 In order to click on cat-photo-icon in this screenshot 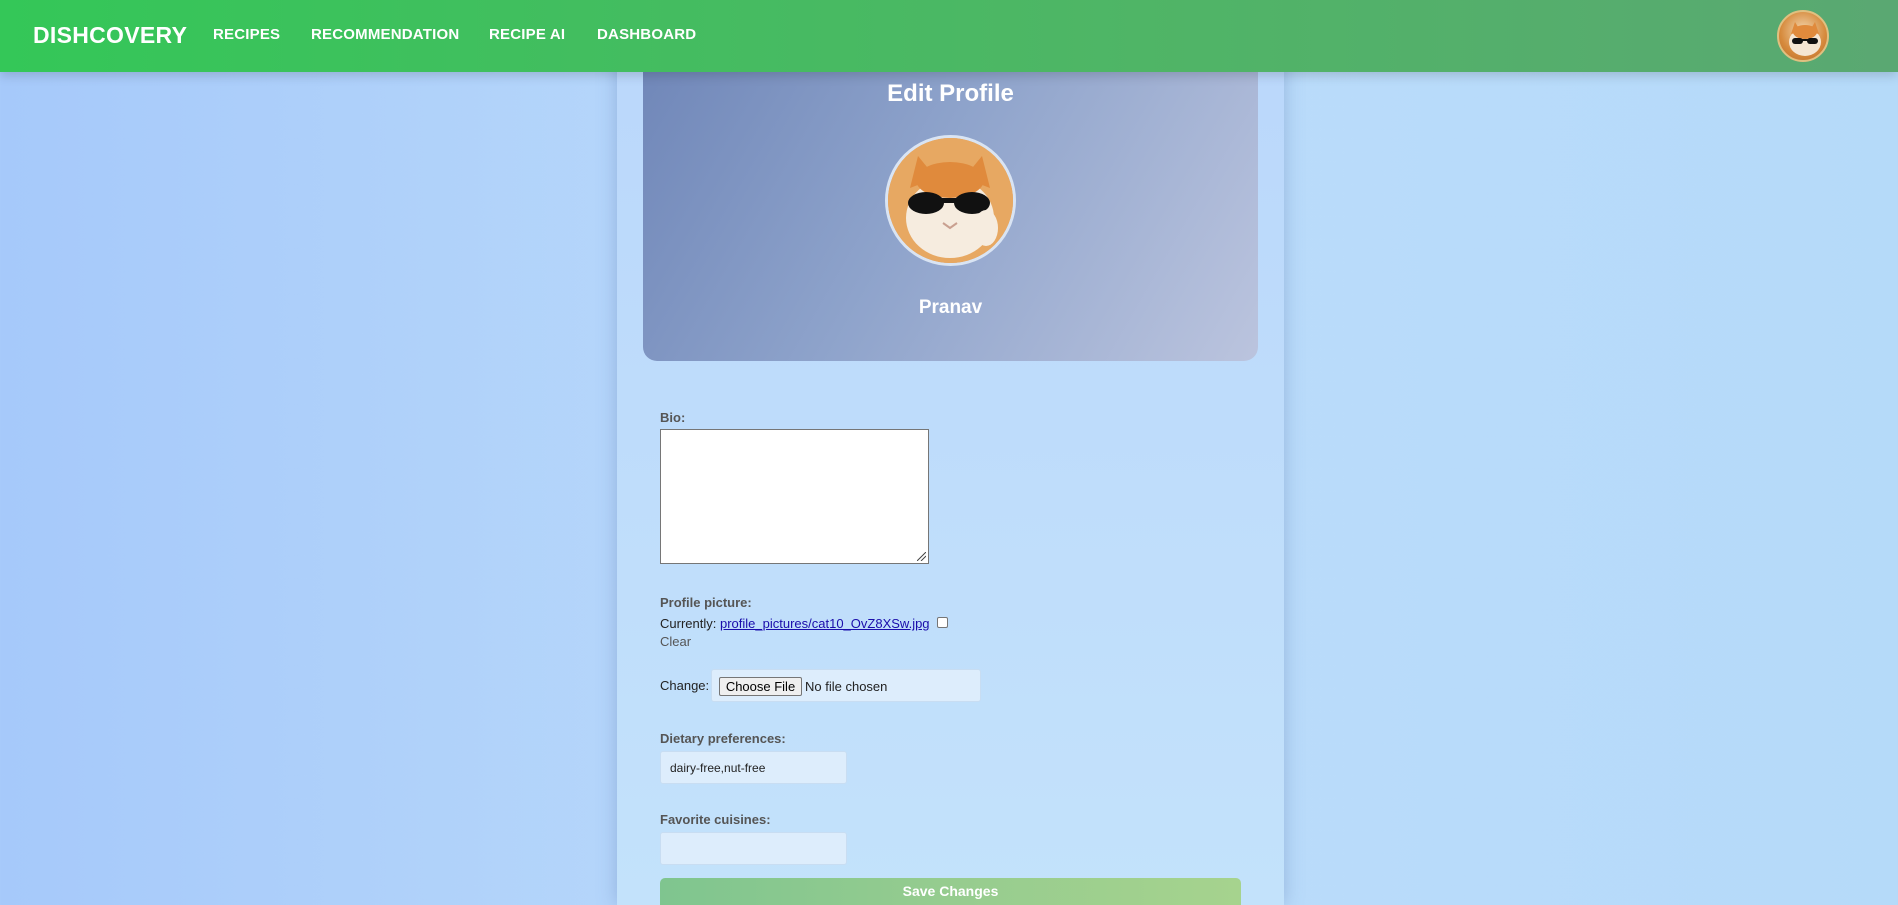, I will do `click(950, 200)`.